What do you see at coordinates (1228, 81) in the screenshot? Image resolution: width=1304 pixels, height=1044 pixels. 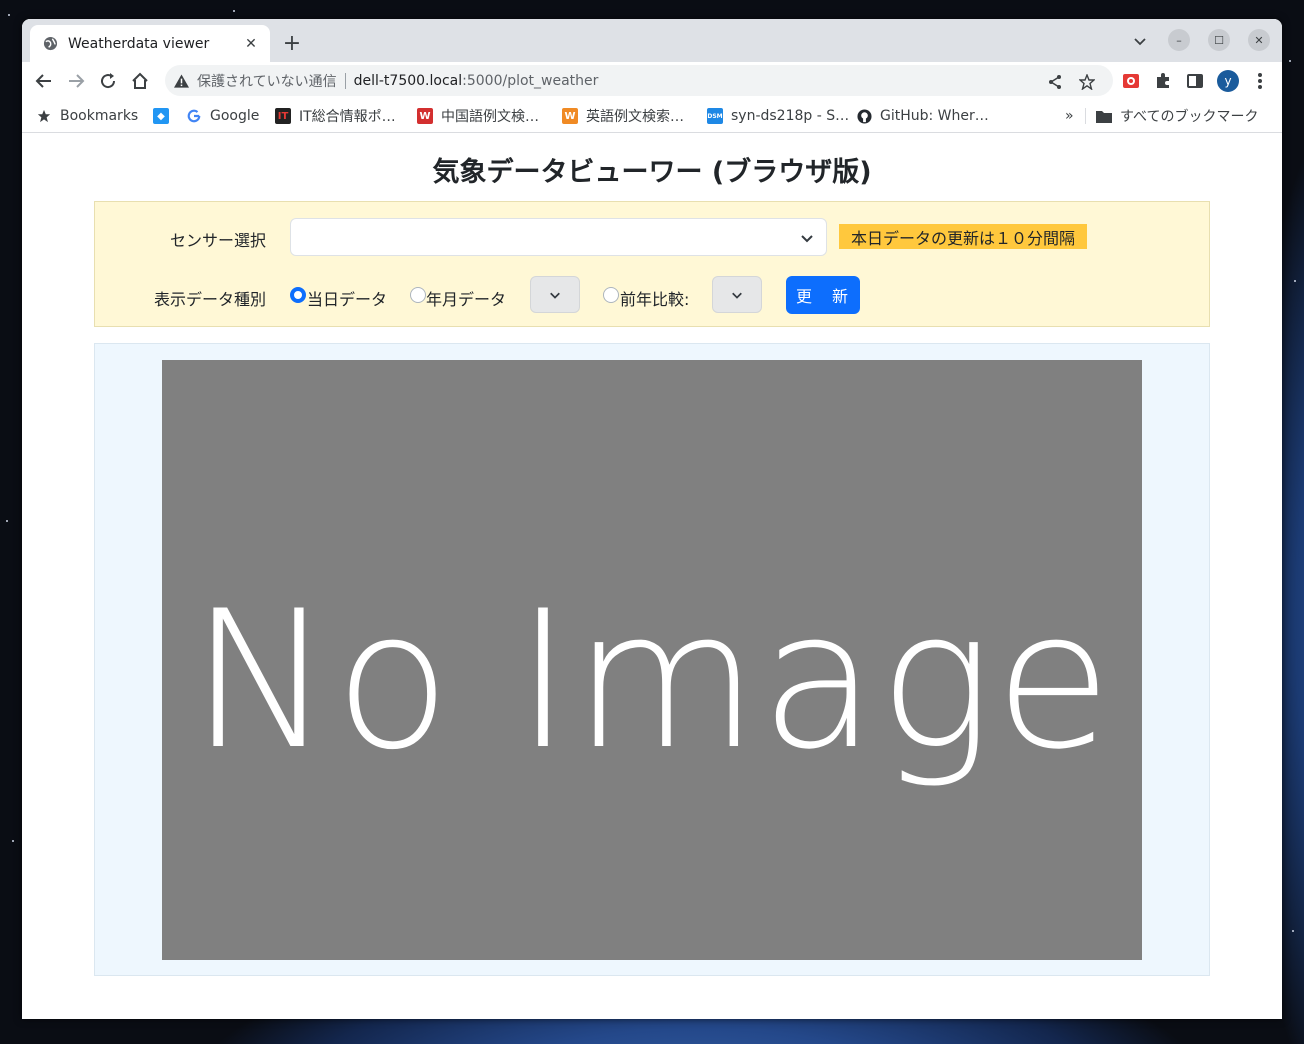 I see `profile-avatar: y` at bounding box center [1228, 81].